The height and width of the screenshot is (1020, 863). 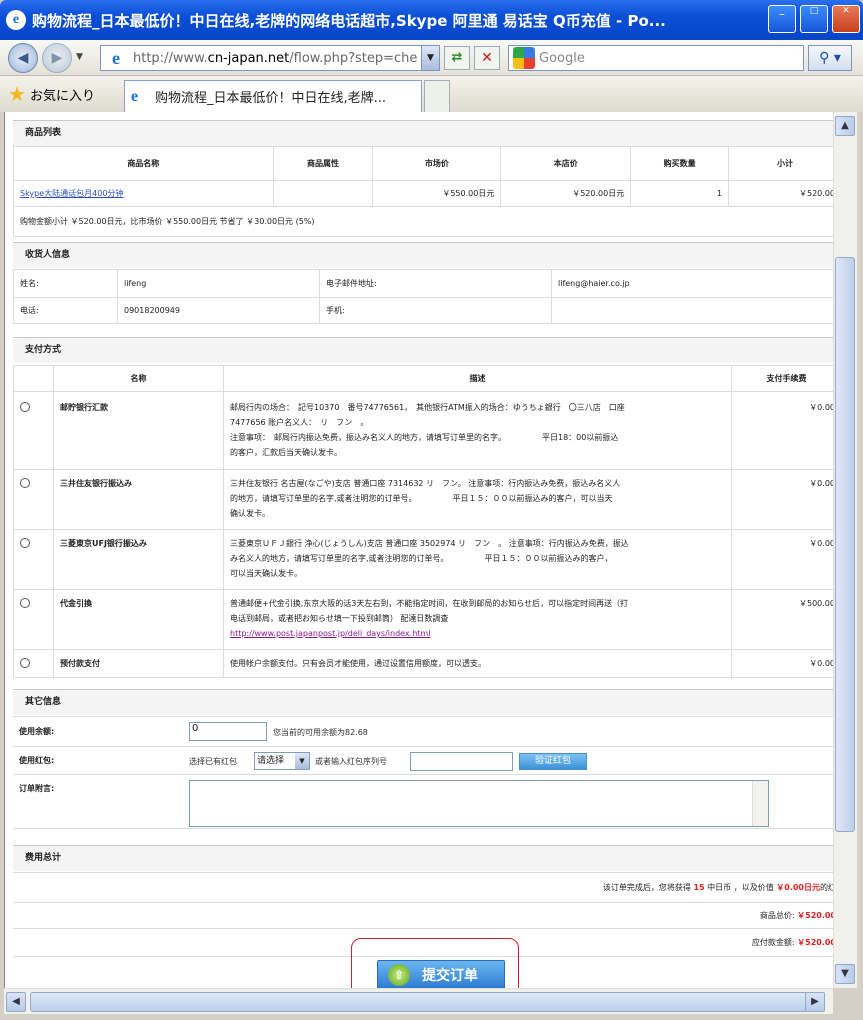 What do you see at coordinates (457, 58) in the screenshot?
I see `refresh-button: ⇄` at bounding box center [457, 58].